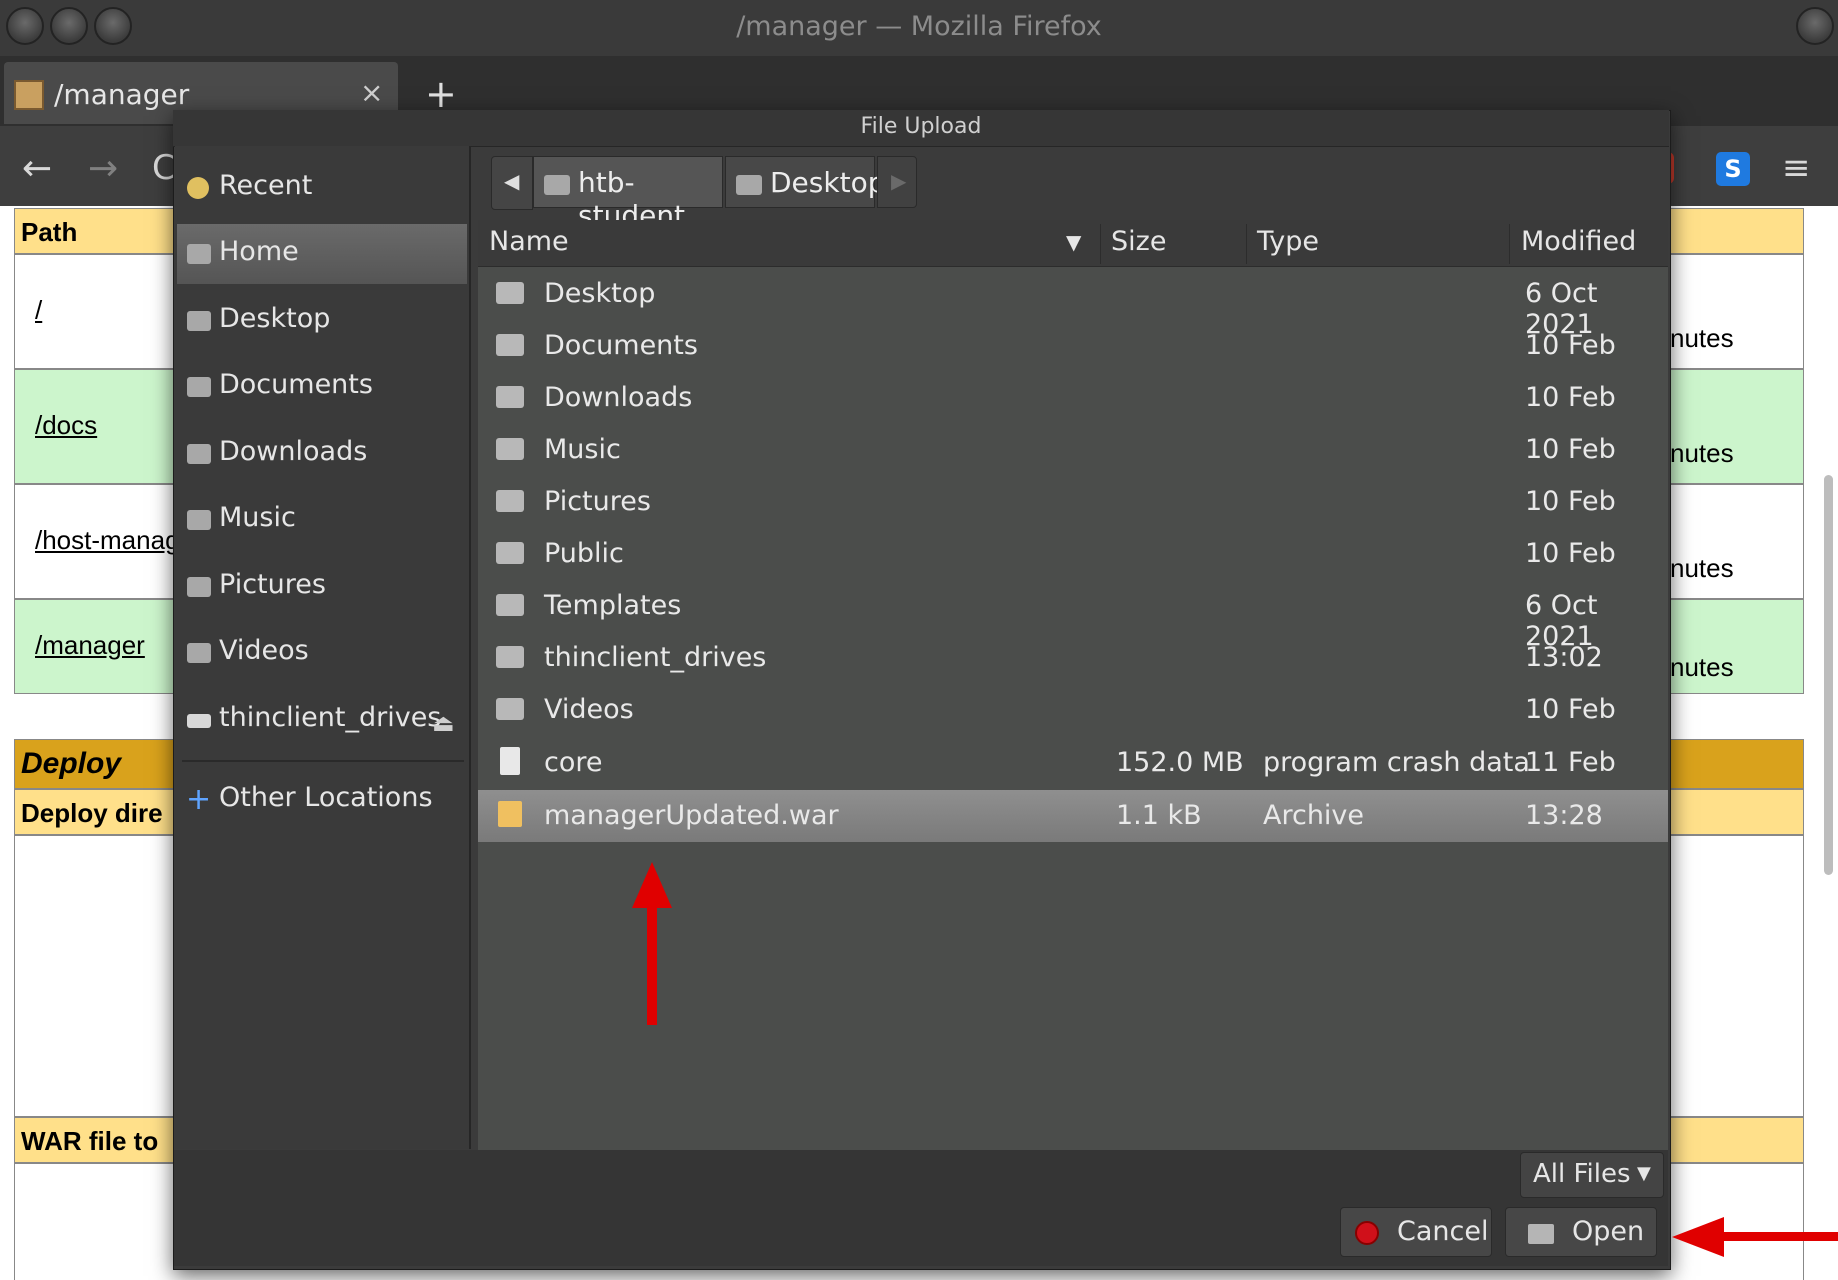 Image resolution: width=1838 pixels, height=1280 pixels. What do you see at coordinates (199, 587) in the screenshot?
I see `pictures-folder-icon` at bounding box center [199, 587].